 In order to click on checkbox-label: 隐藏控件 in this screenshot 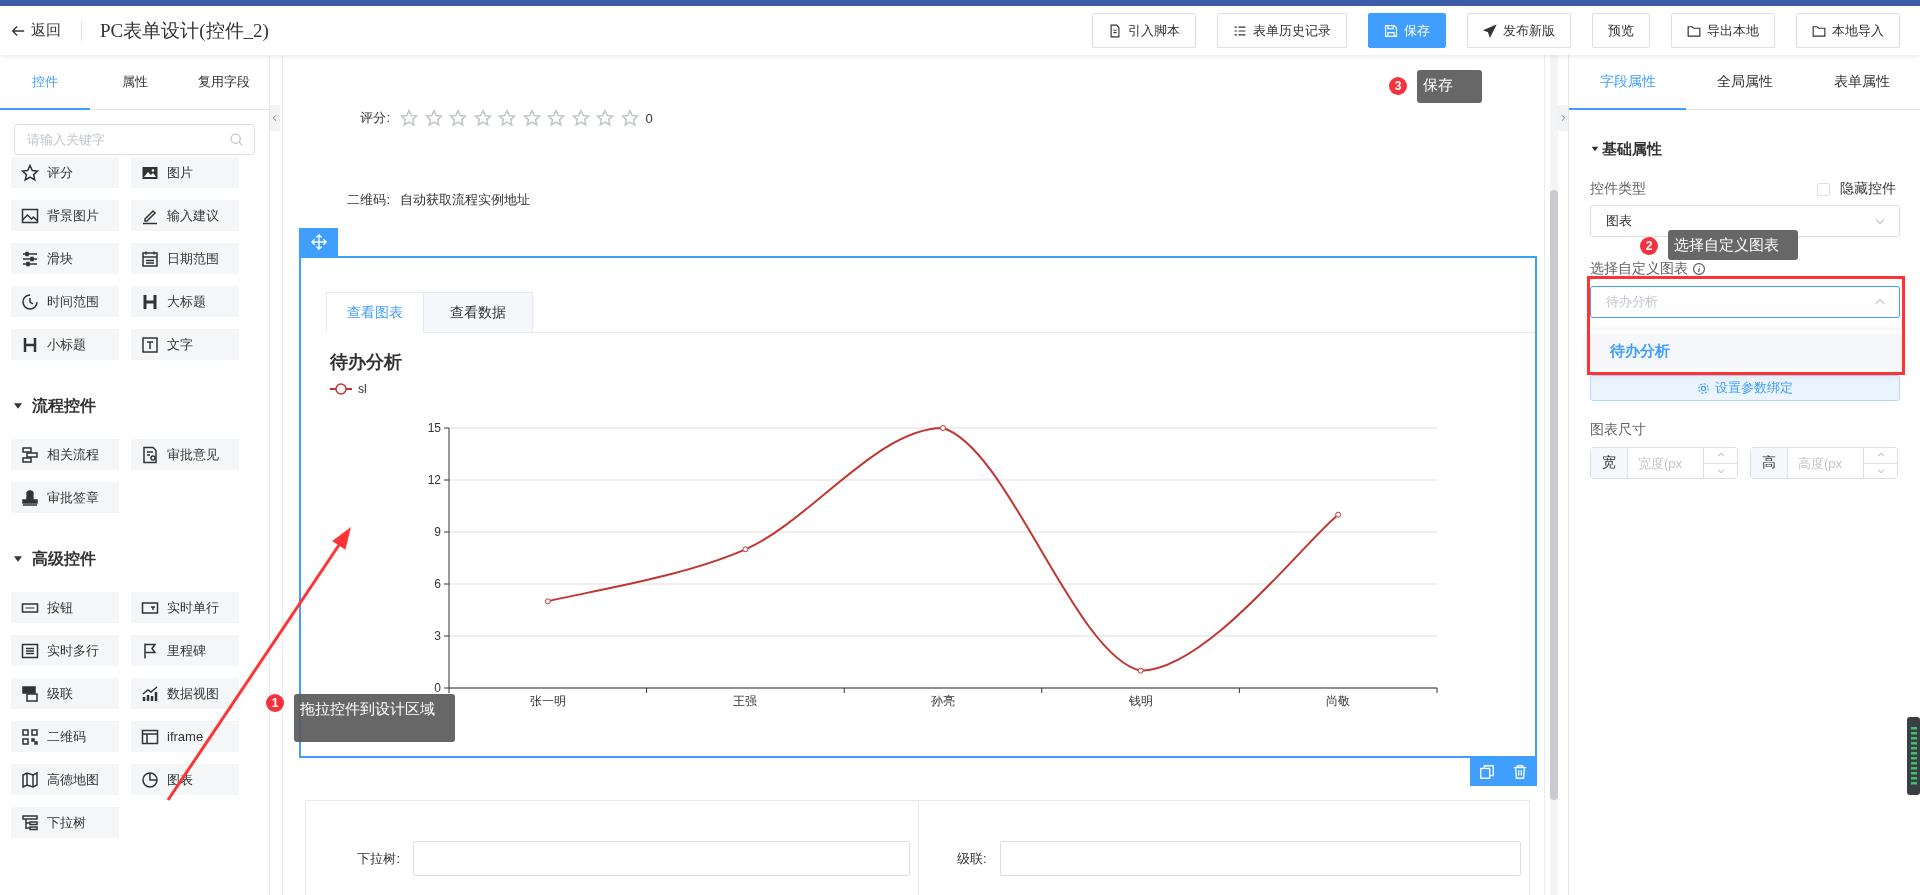, I will do `click(1868, 189)`.